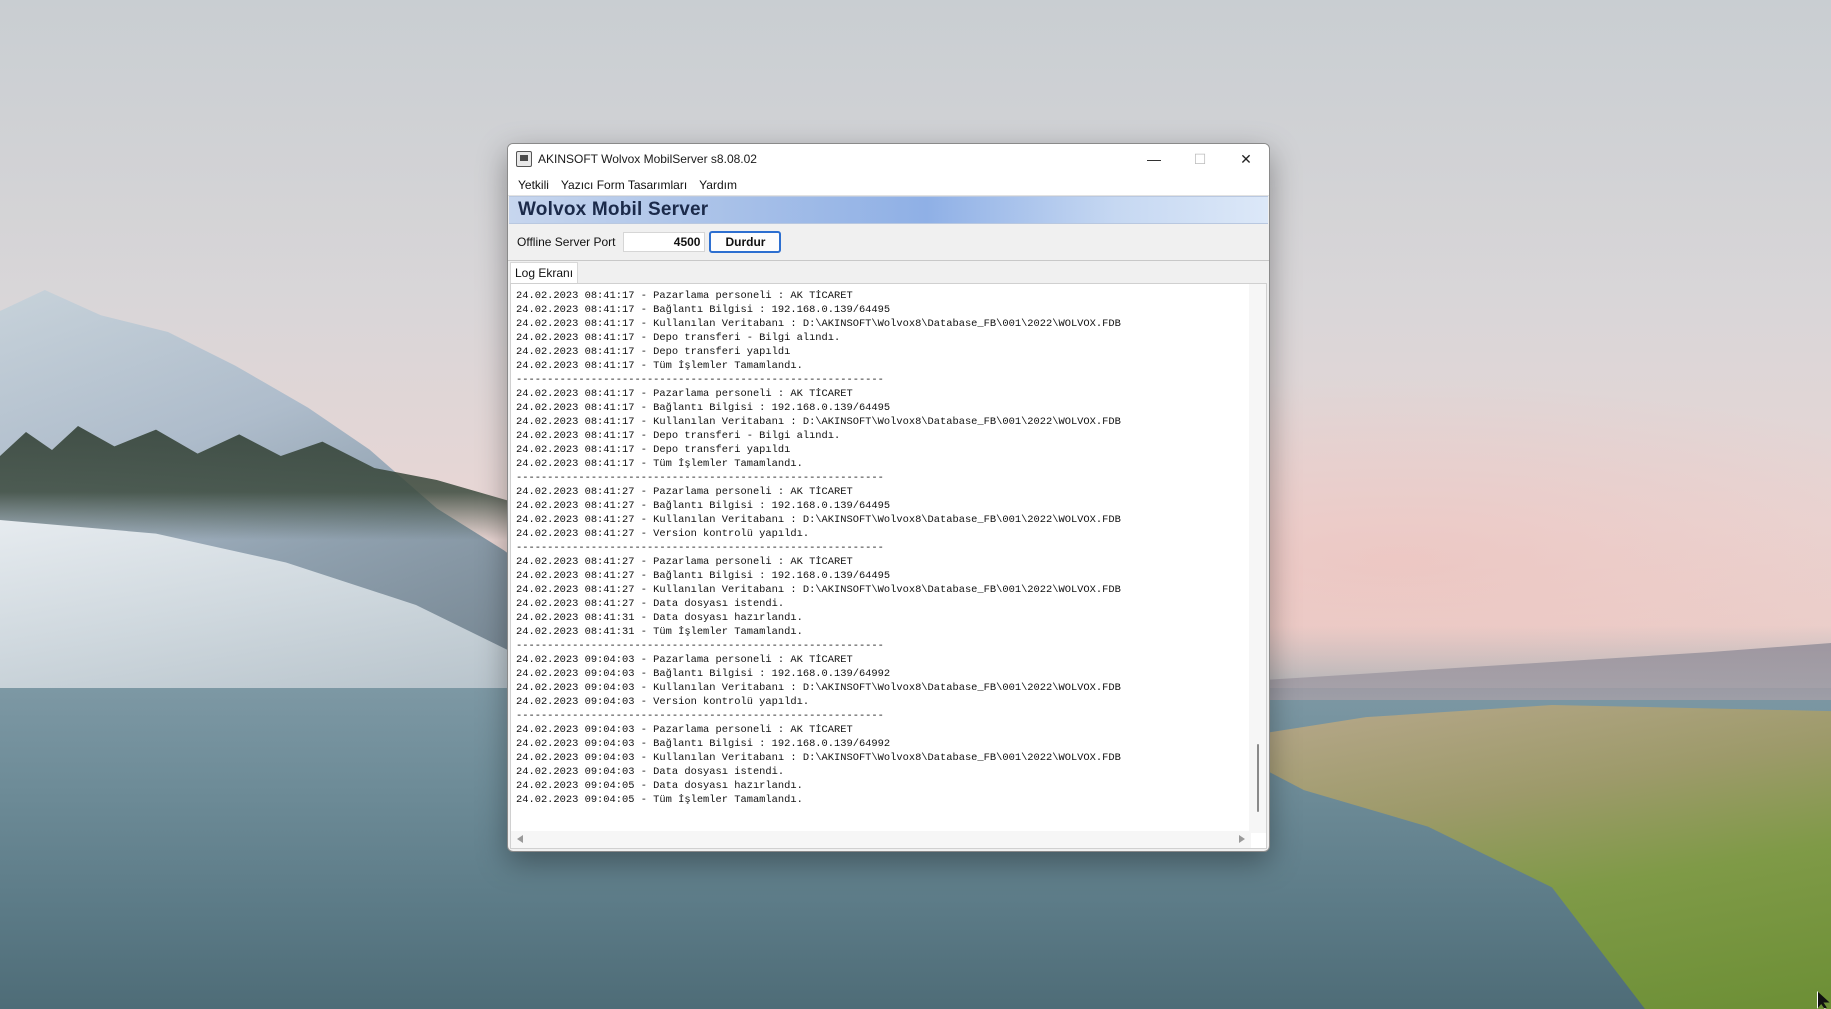 The height and width of the screenshot is (1009, 1831). What do you see at coordinates (888, 242) in the screenshot?
I see `port-panel: Offline Server Port 4500 Durdur` at bounding box center [888, 242].